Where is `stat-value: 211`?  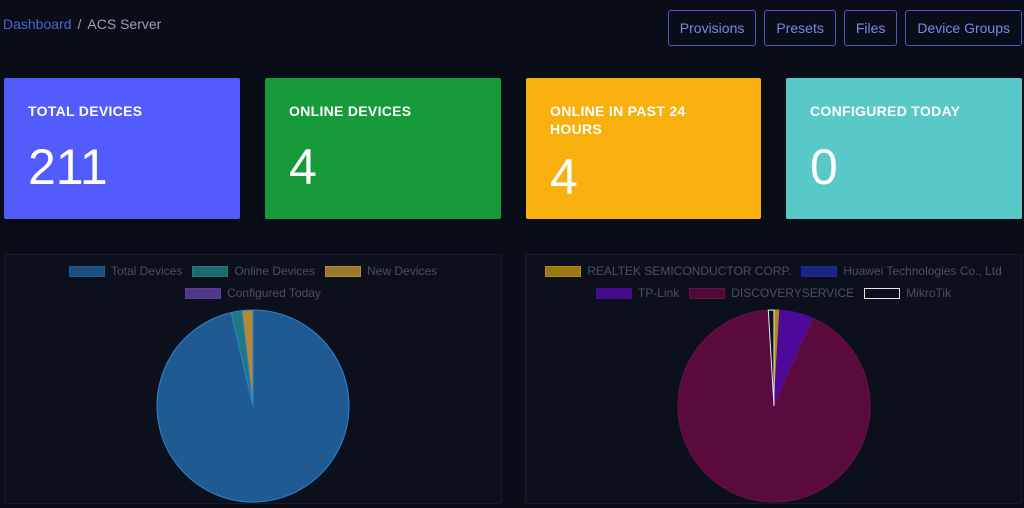 stat-value: 211 is located at coordinates (68, 167).